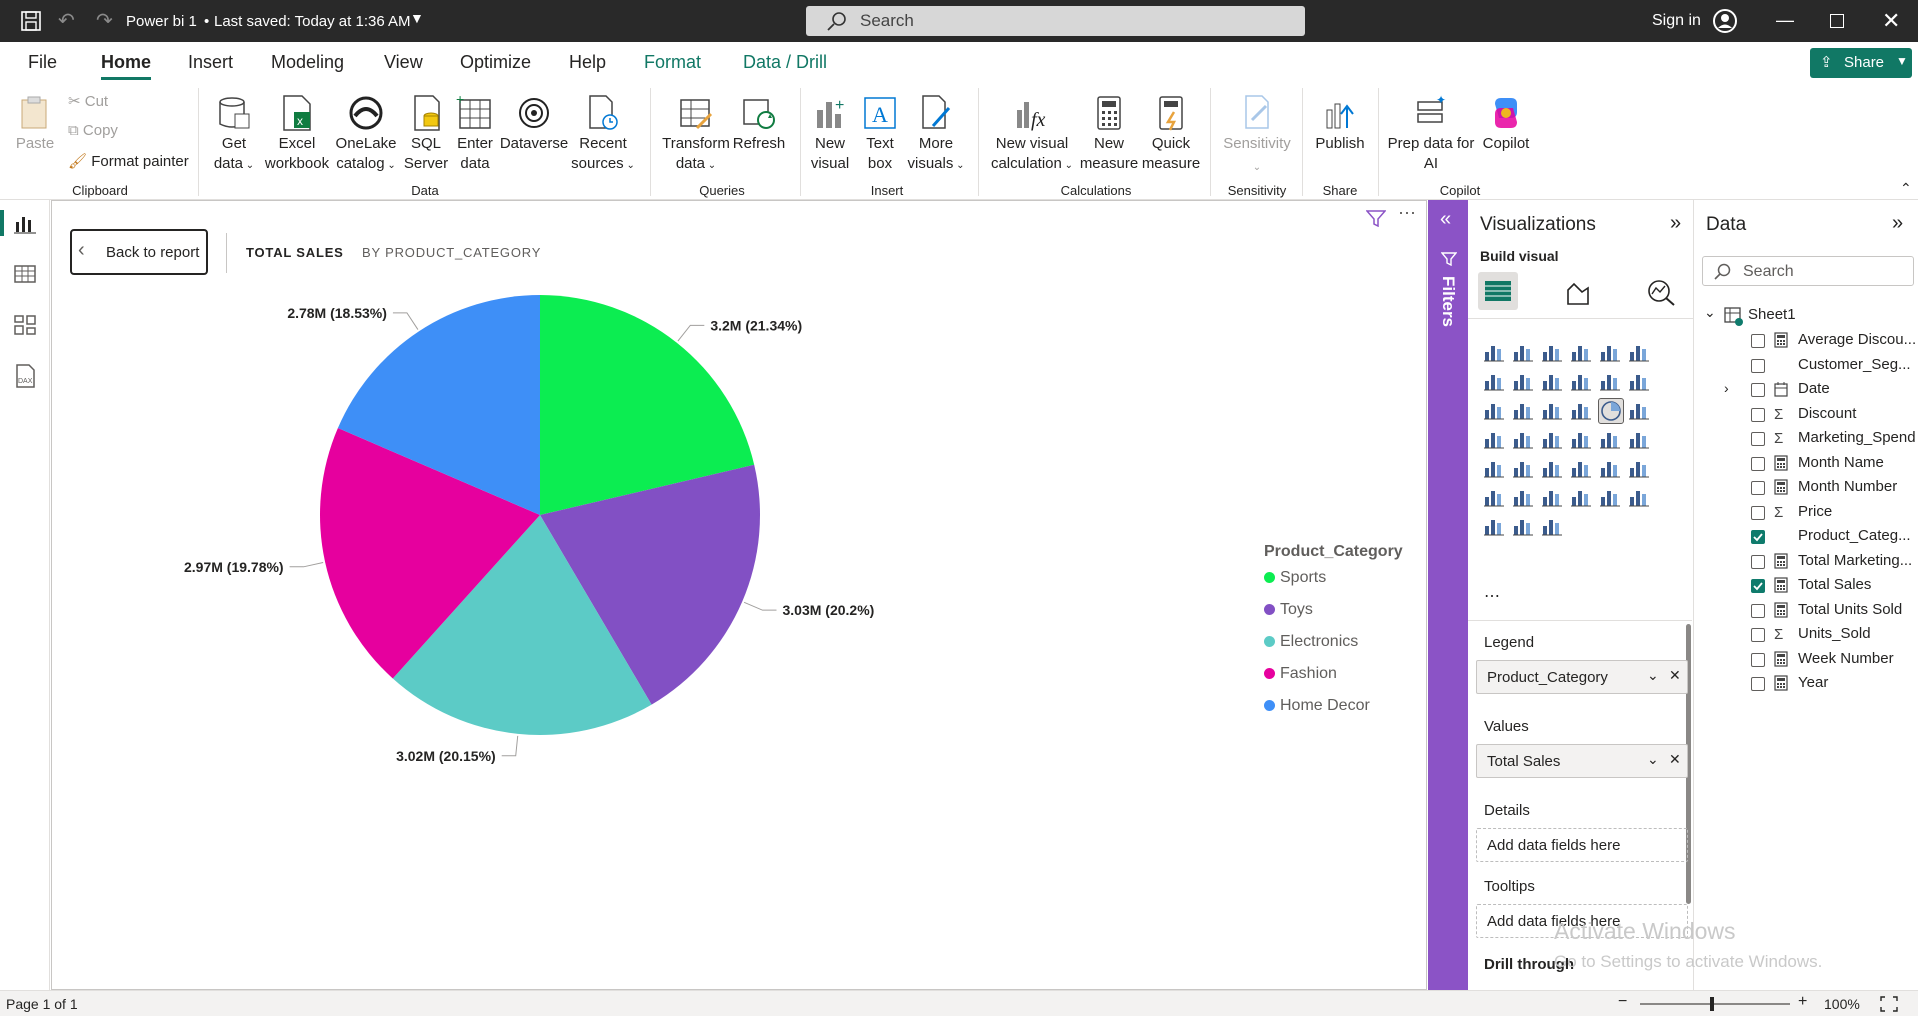  I want to click on field-row: Σ Marketing_Spend, so click(1806, 440).